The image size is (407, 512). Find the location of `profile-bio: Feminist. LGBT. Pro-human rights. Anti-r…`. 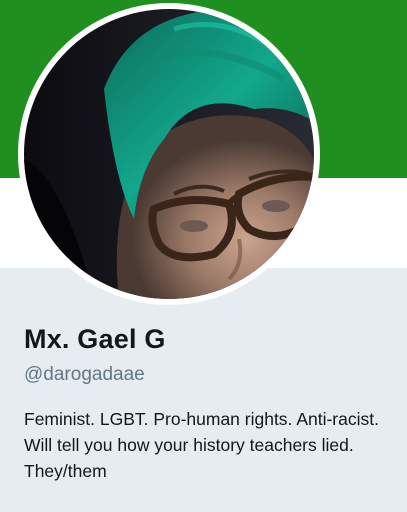

profile-bio: Feminist. LGBT. Pro-human rights. Anti-r… is located at coordinates (201, 445).